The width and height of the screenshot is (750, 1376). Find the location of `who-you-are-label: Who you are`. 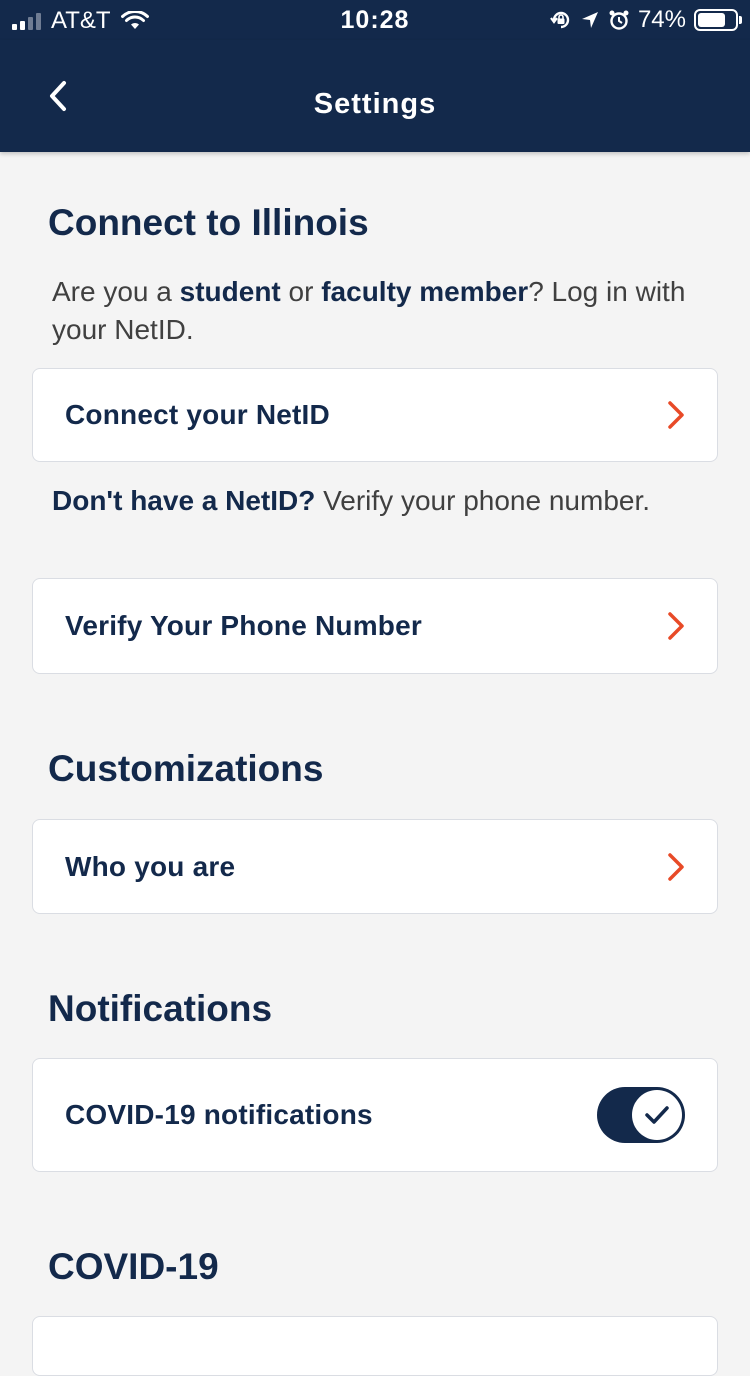

who-you-are-label: Who you are is located at coordinates (150, 866).